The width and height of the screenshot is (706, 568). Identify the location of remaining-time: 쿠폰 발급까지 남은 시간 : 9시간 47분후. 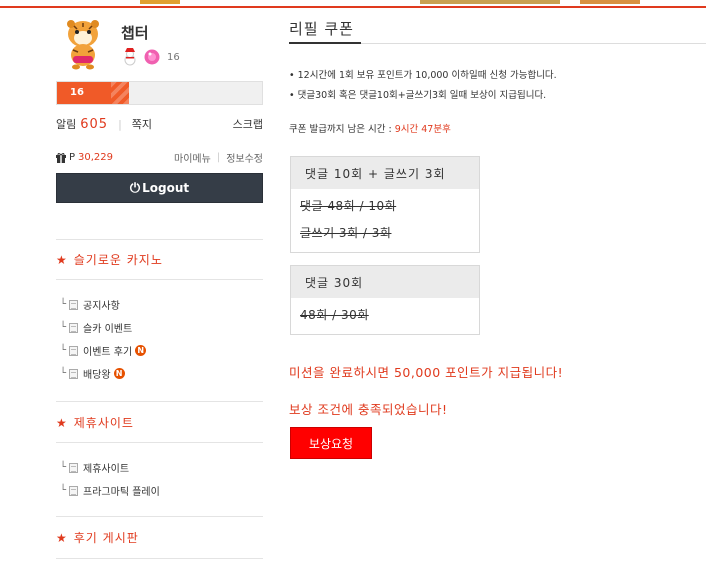
(370, 128).